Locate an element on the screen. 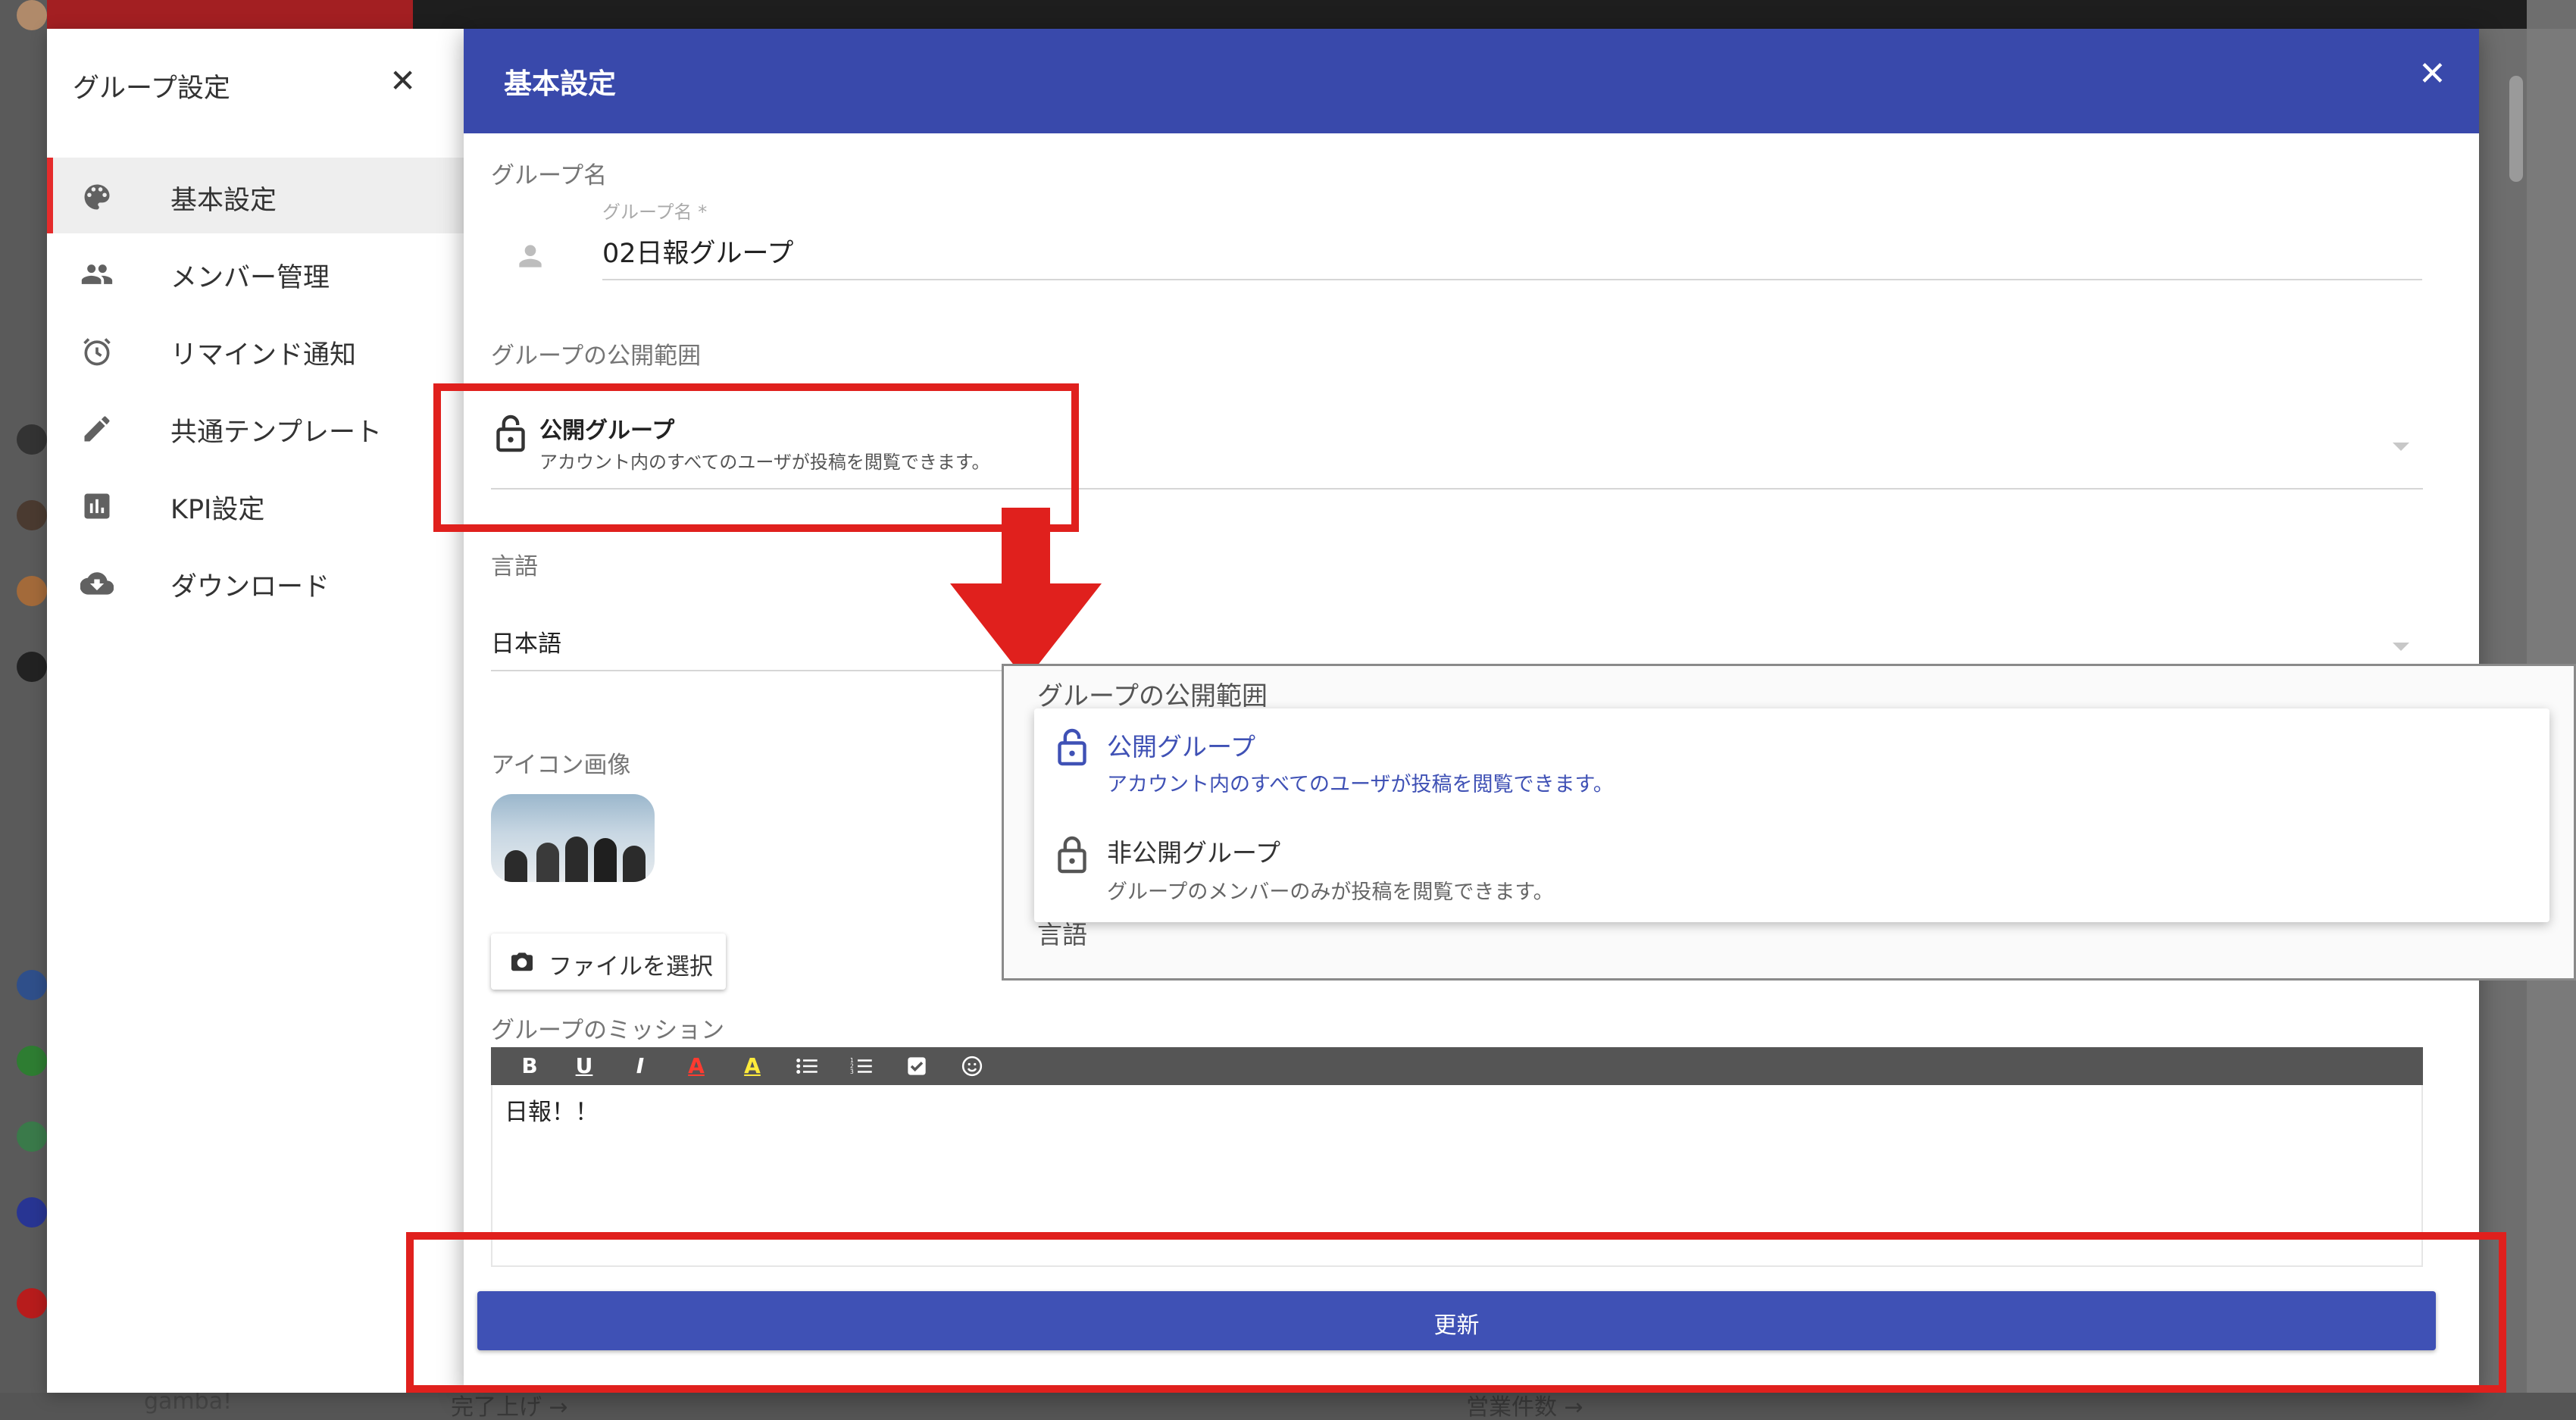 This screenshot has height=1420, width=2576. sidebar-item-kpi-settings: KPI設定 is located at coordinates (255, 505).